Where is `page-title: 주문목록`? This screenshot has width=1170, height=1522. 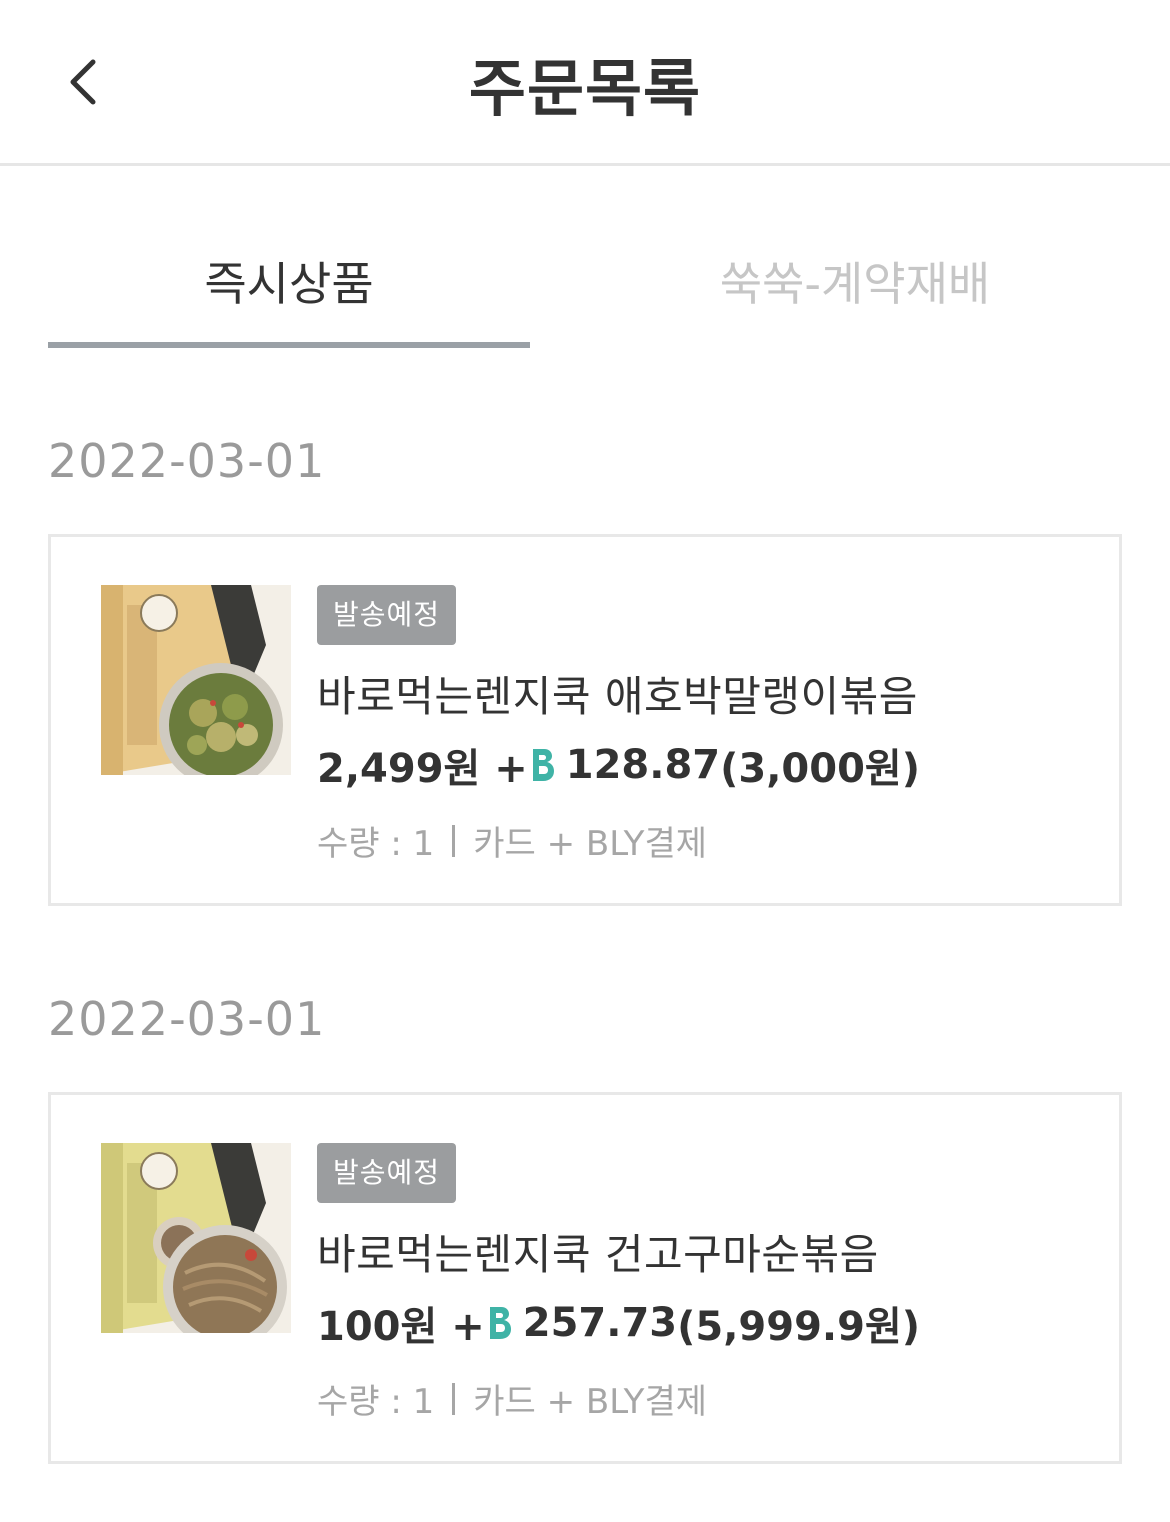
page-title: 주문목록 is located at coordinates (585, 88).